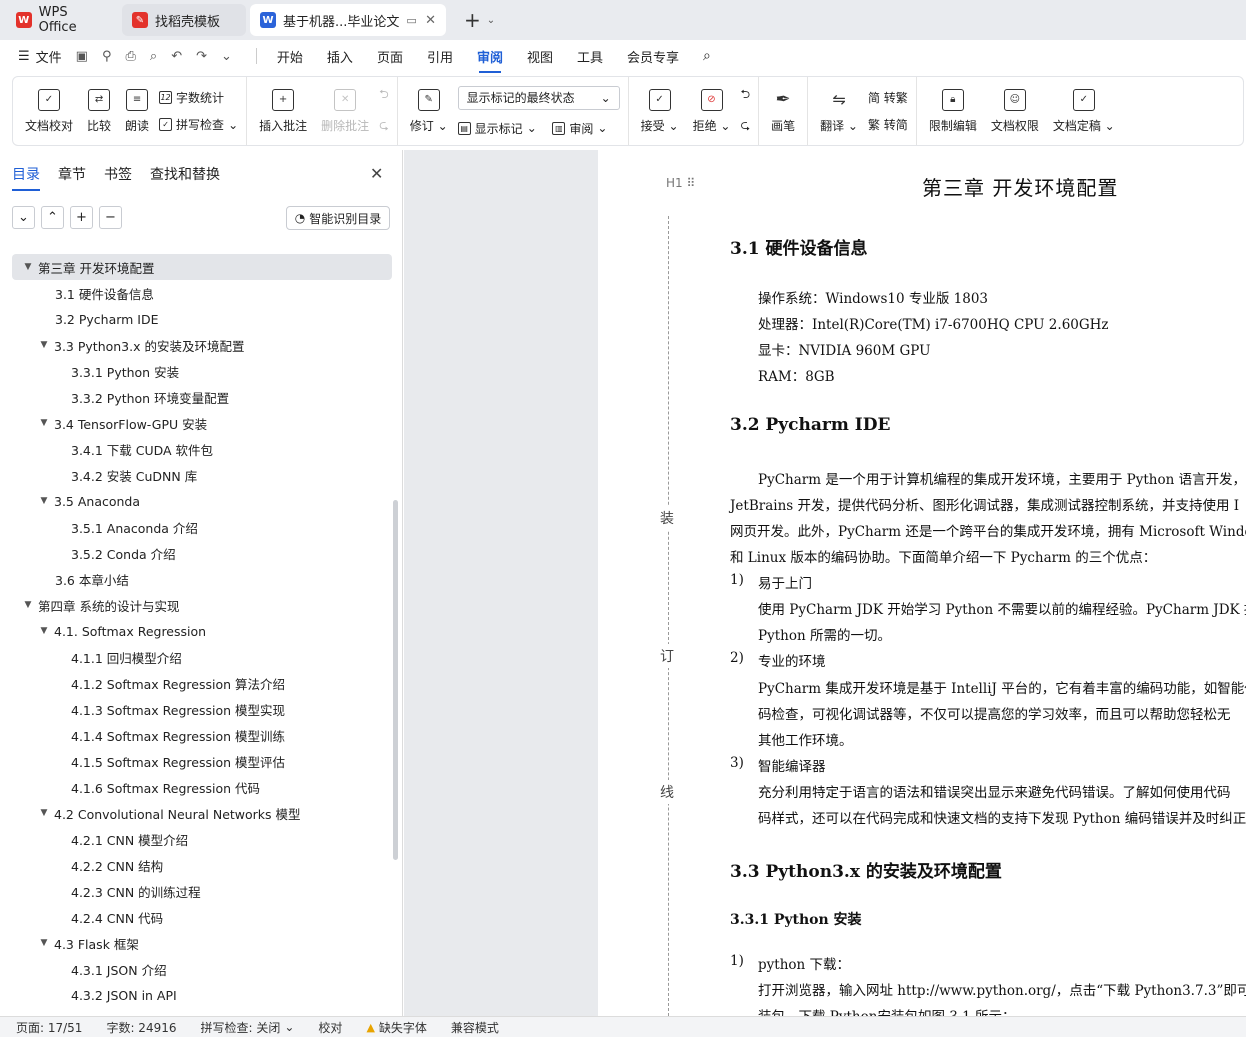 The image size is (1246, 1037). What do you see at coordinates (290, 56) in the screenshot?
I see `menu-home: 开始` at bounding box center [290, 56].